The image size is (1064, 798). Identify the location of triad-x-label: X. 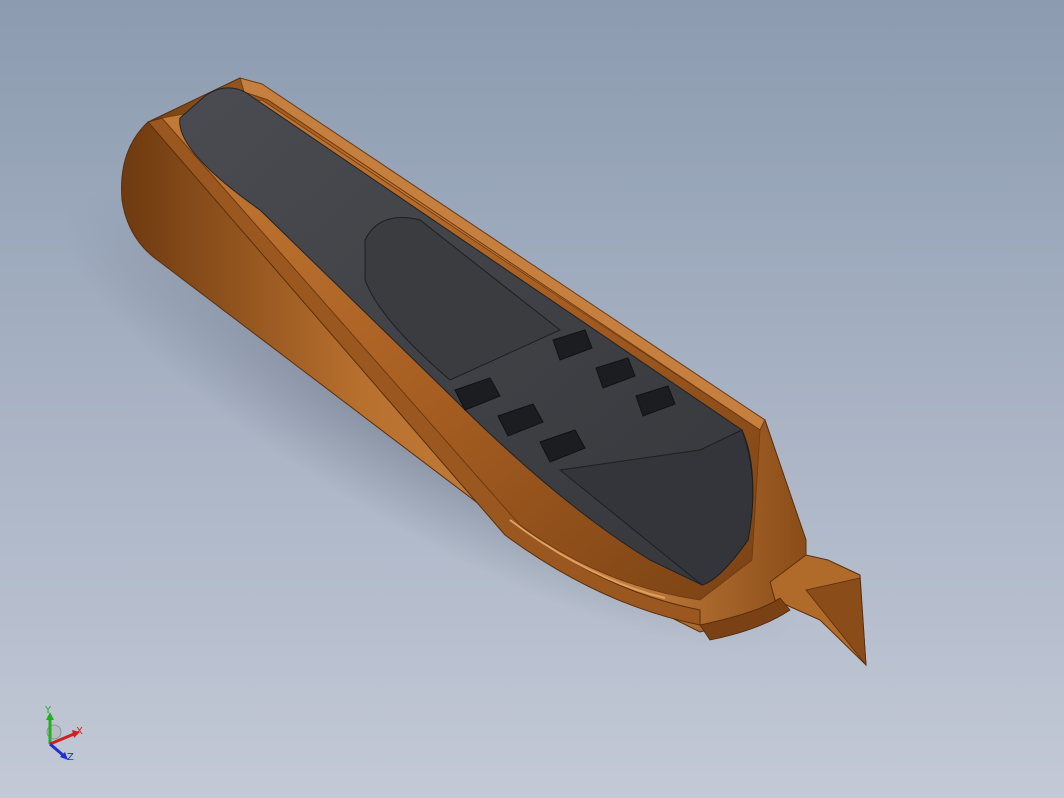
(79, 731).